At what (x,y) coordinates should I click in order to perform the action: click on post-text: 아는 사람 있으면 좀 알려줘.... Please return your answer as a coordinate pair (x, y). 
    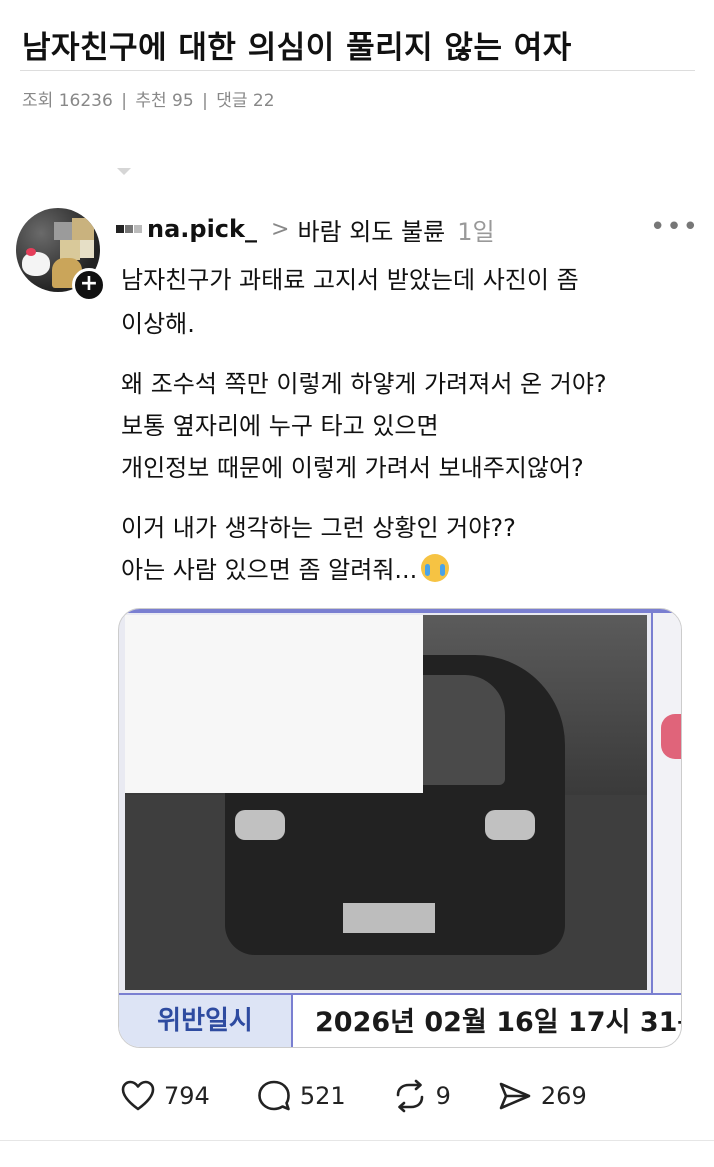
    Looking at the image, I should click on (269, 570).